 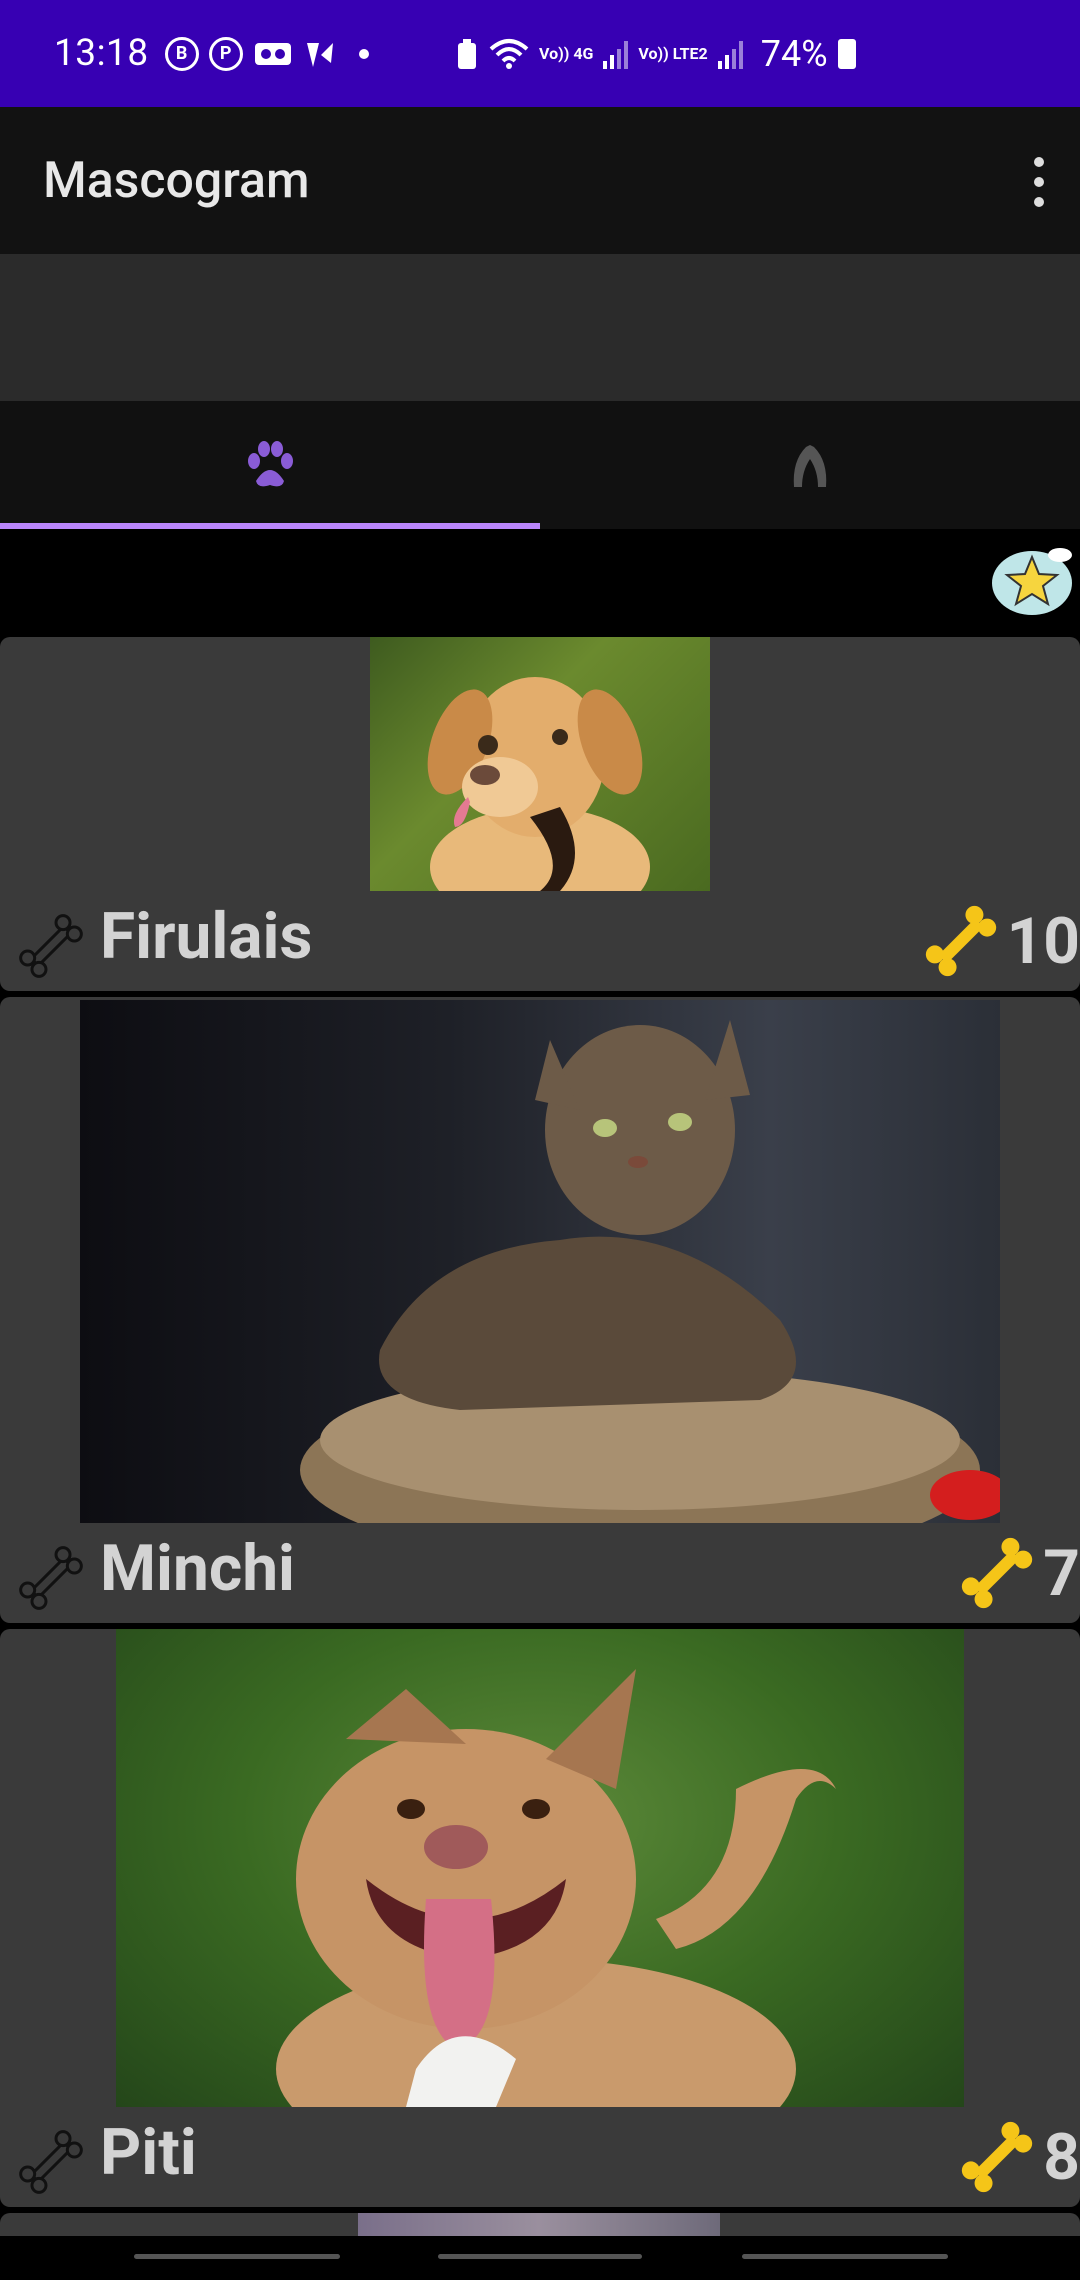 What do you see at coordinates (273, 54) in the screenshot?
I see `voicemail-icon` at bounding box center [273, 54].